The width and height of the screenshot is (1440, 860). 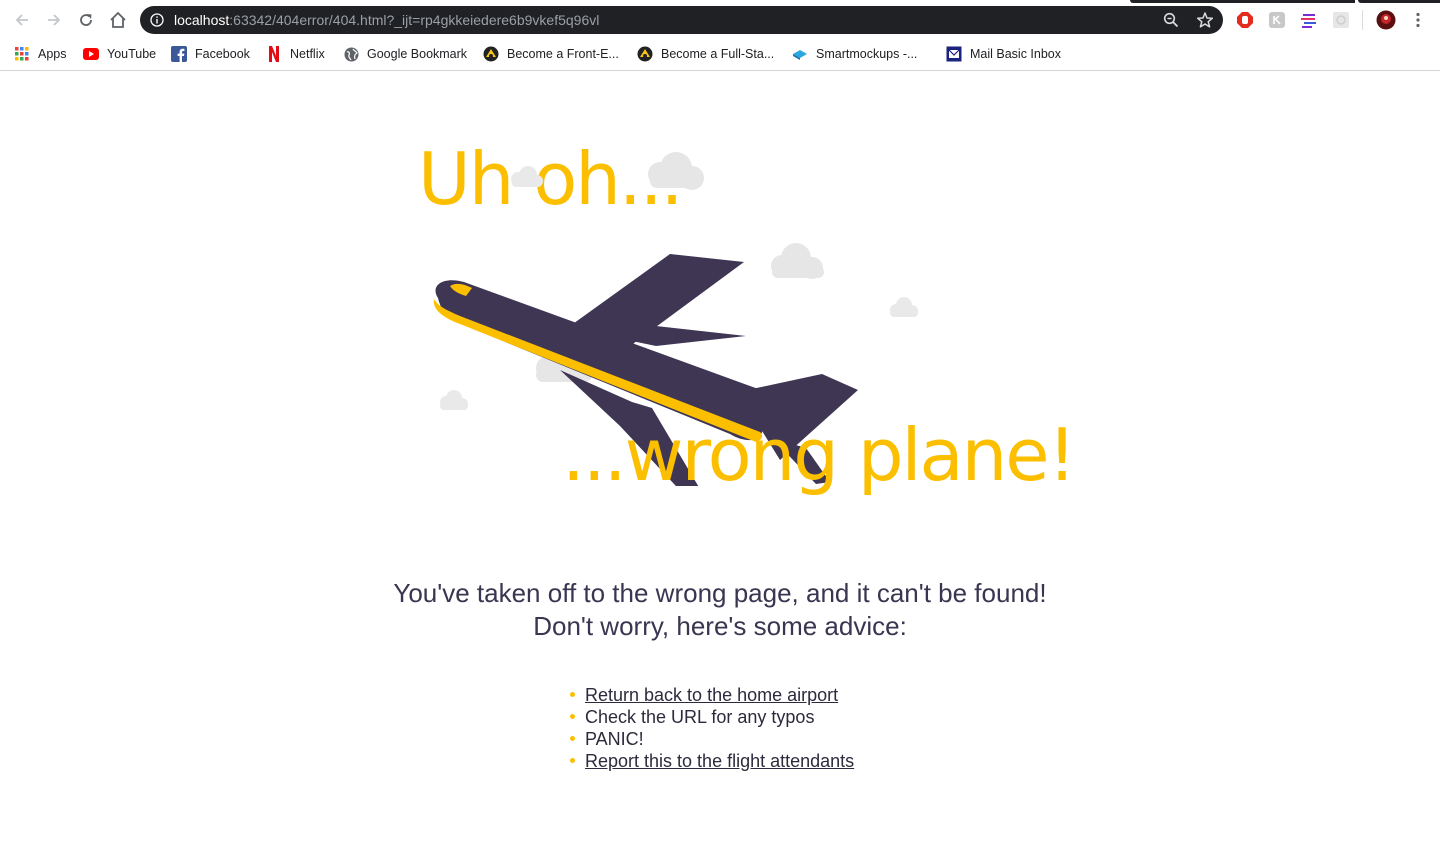 What do you see at coordinates (1386, 20) in the screenshot?
I see `profile-avatar` at bounding box center [1386, 20].